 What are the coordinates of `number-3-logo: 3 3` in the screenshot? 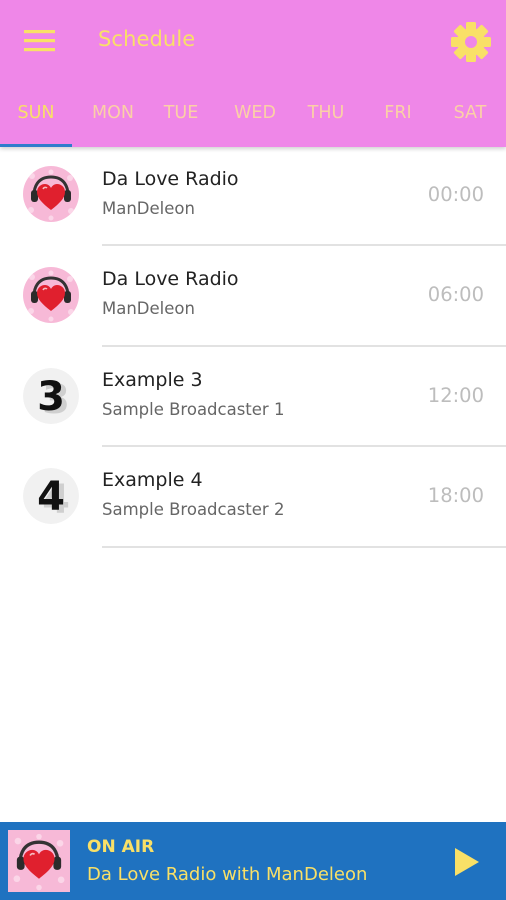 It's located at (51, 396).